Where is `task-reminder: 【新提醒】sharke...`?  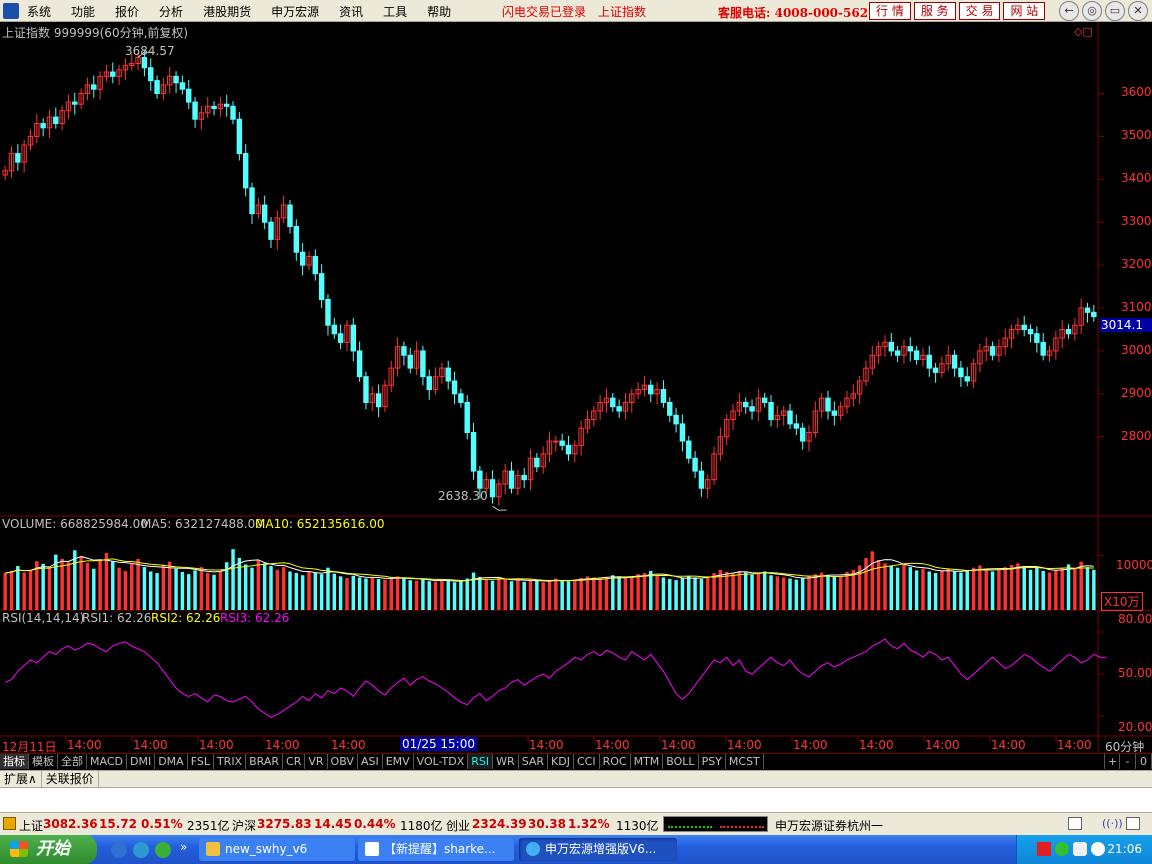 task-reminder: 【新提醒】sharke... is located at coordinates (436, 849).